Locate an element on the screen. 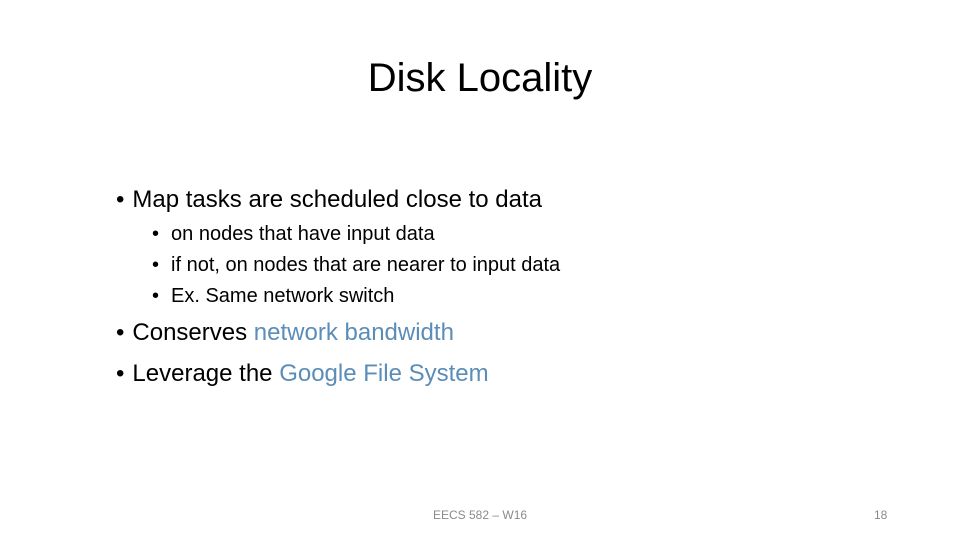 This screenshot has height=540, width=960. bullet-item: • Map tasks are scheduled close to data is located at coordinates (329, 200).